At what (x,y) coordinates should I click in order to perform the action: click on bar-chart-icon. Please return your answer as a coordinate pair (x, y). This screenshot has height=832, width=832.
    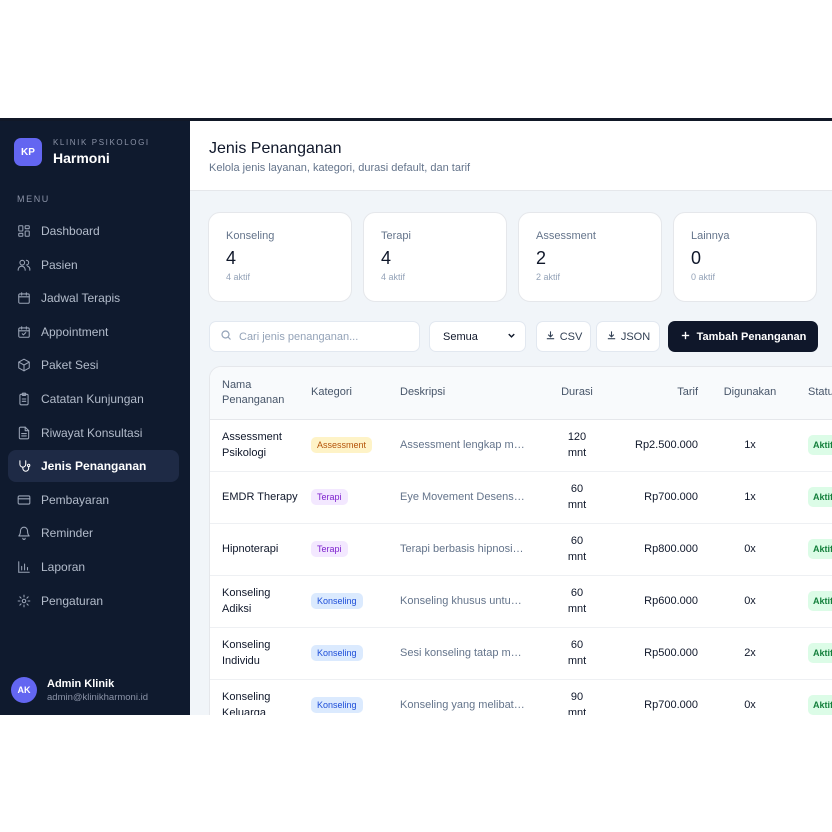
    Looking at the image, I should click on (24, 567).